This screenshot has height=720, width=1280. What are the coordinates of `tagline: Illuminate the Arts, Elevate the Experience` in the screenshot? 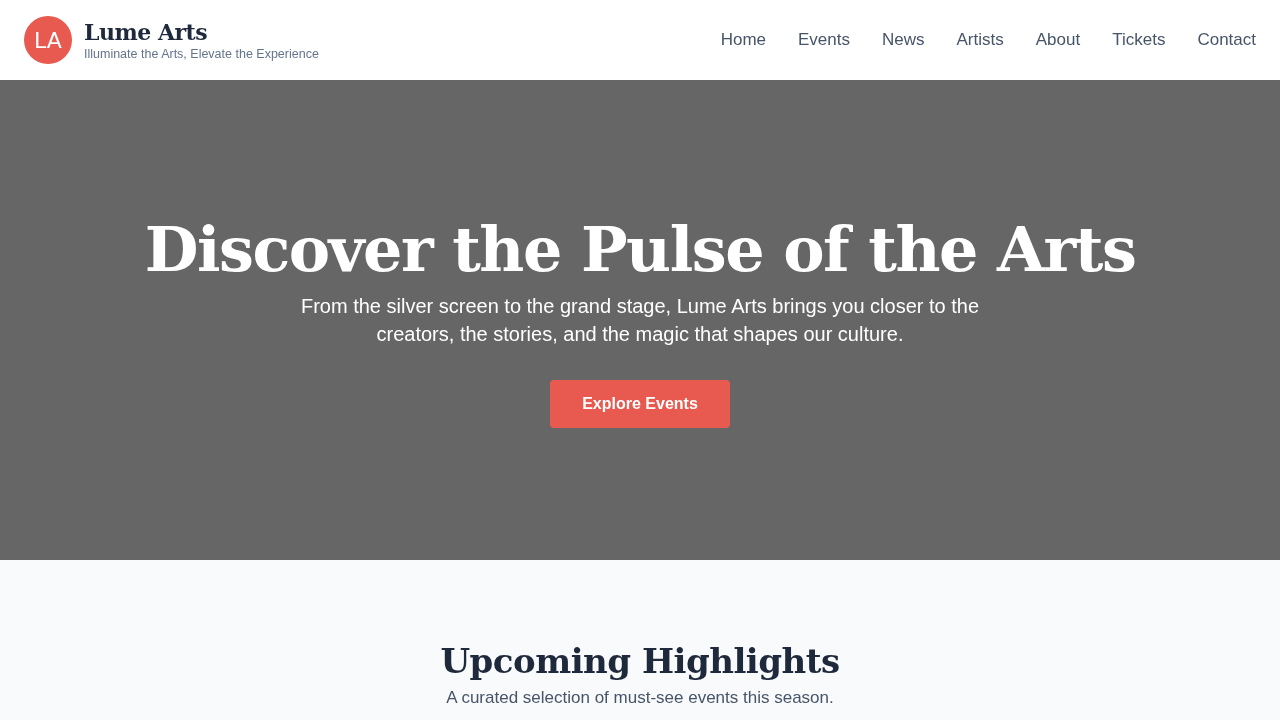 It's located at (201, 54).